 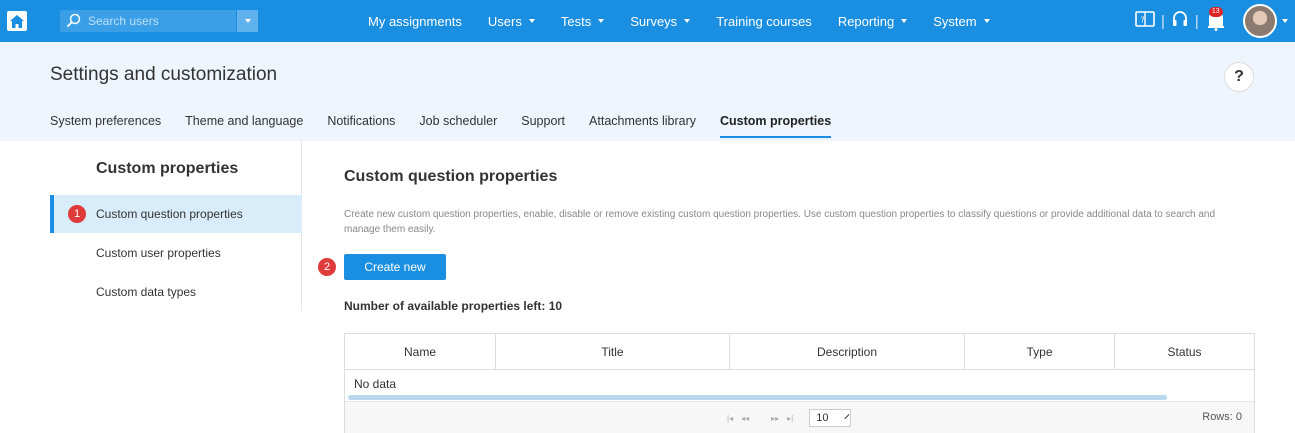 I want to click on last-page-icon: ▸|, so click(x=790, y=418).